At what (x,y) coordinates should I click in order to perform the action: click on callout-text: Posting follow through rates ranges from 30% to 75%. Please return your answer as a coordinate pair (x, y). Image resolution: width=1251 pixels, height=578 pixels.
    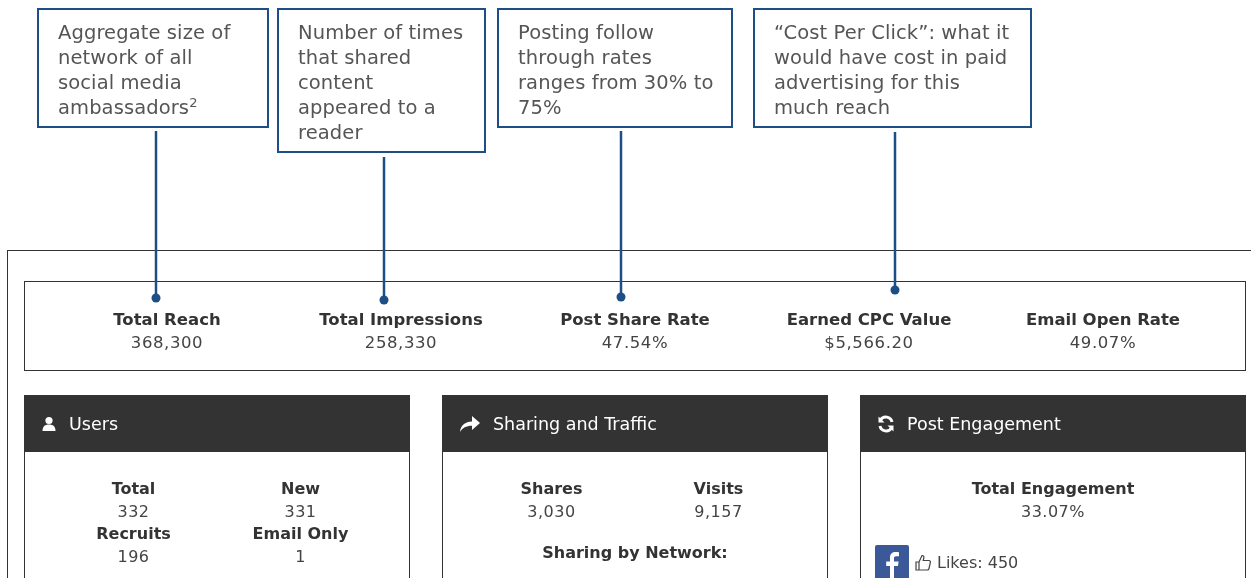
    Looking at the image, I should click on (616, 70).